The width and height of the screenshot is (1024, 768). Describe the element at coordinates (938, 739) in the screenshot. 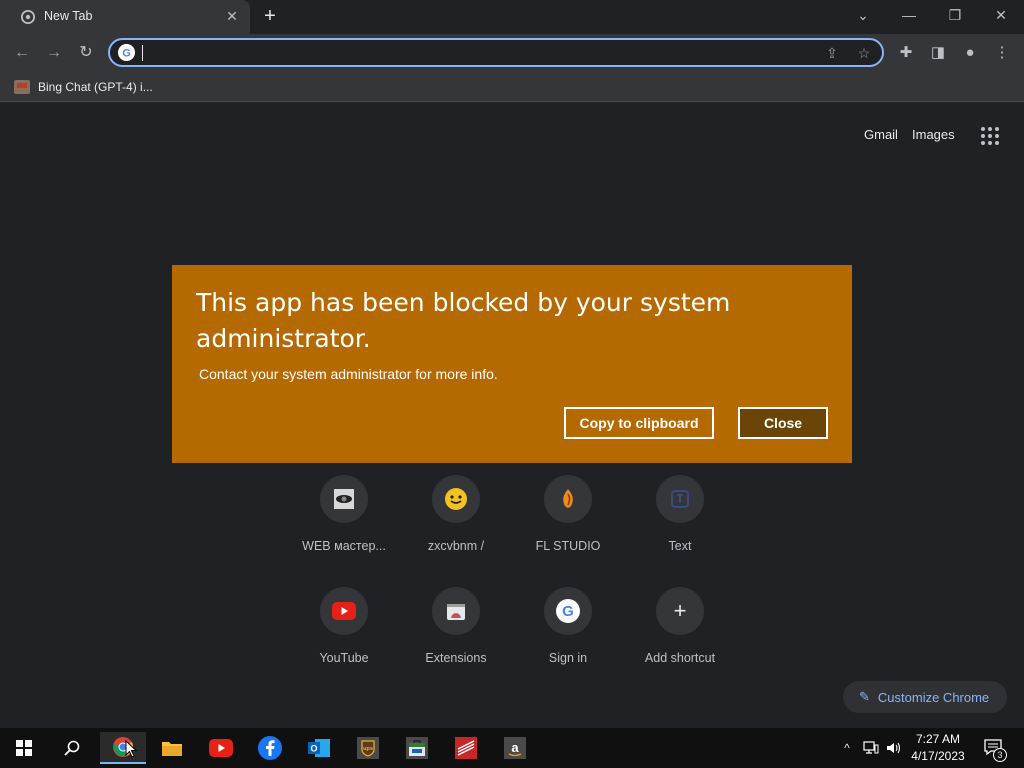

I see `clock-time: 7:27 AM` at that location.